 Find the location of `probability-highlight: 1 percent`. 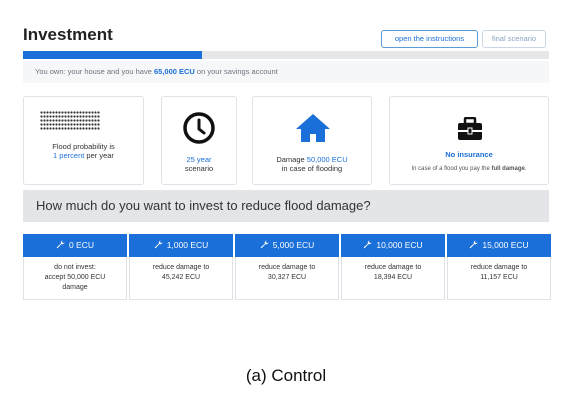

probability-highlight: 1 percent is located at coordinates (69, 155).